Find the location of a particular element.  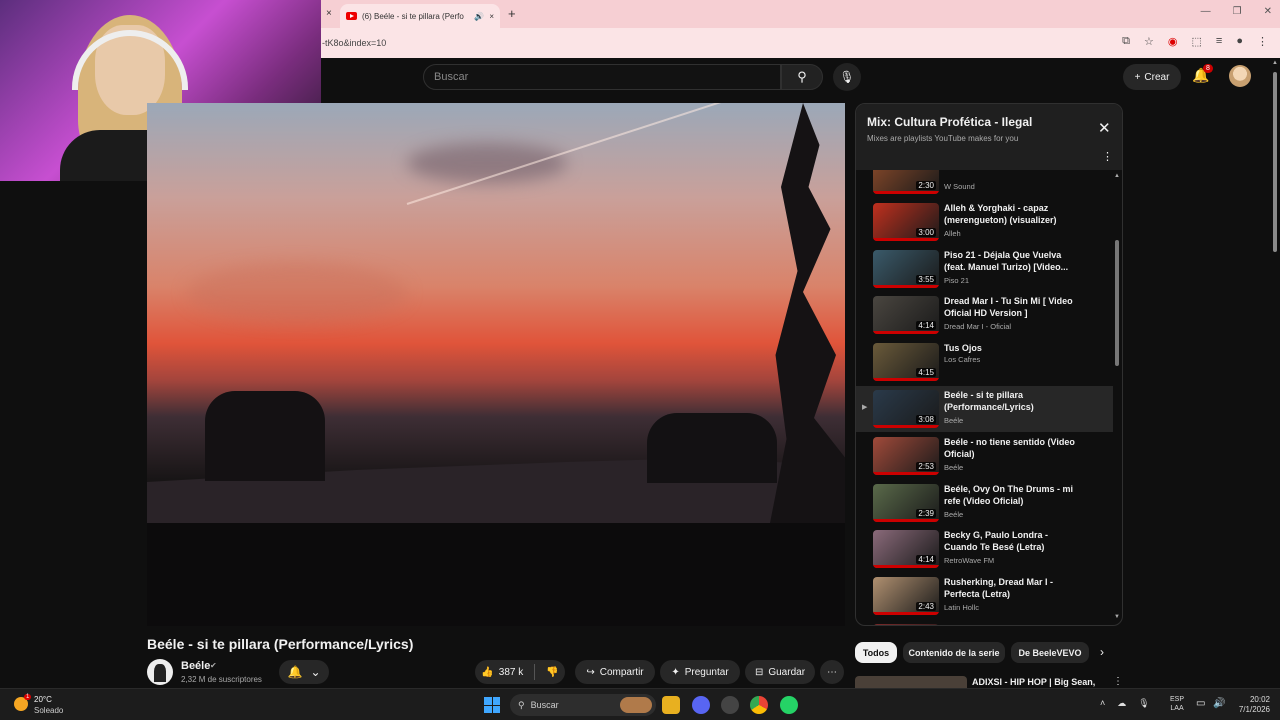

clock: 20:02 7/1/2026 is located at coordinates (1251, 705).